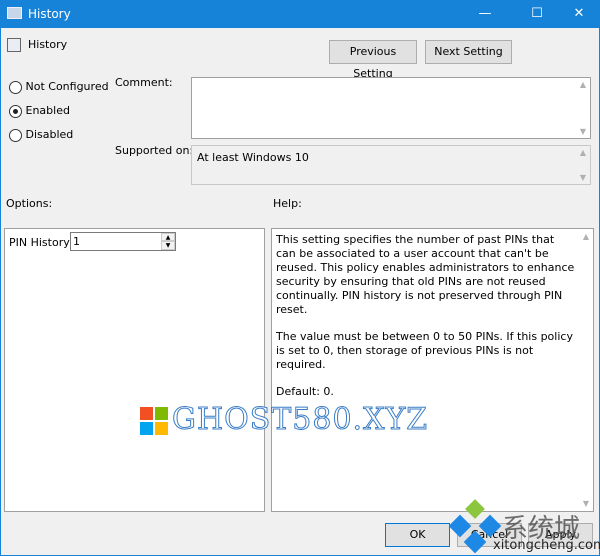 This screenshot has height=556, width=600. I want to click on windows-logo-icon, so click(154, 421).